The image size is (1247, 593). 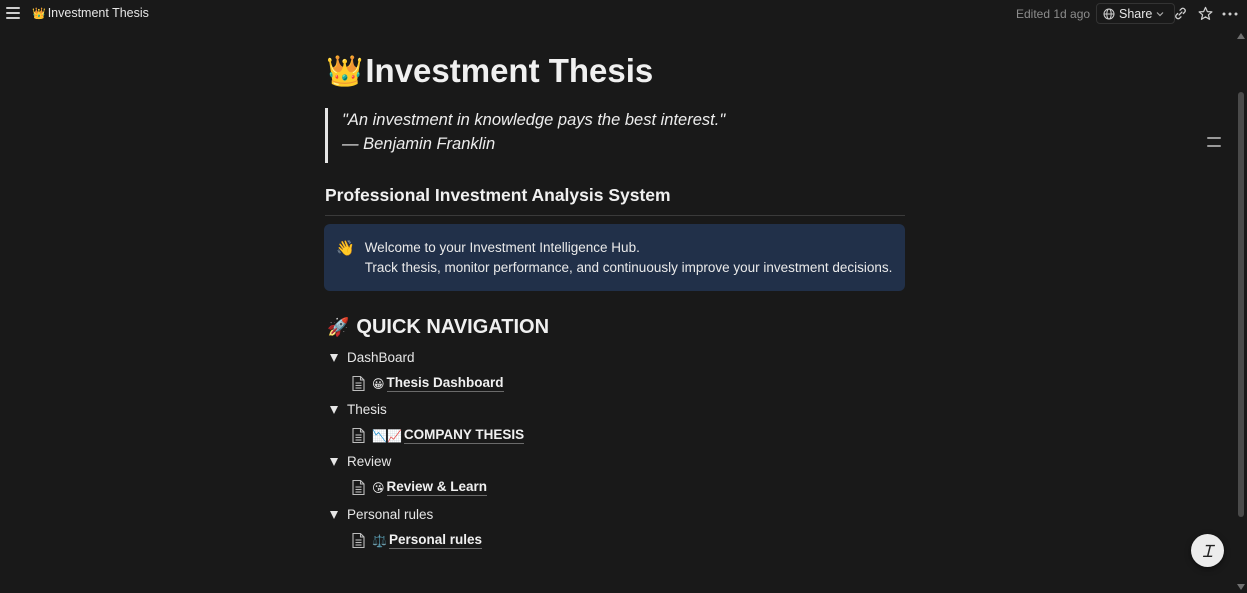 I want to click on quick-navigation-heading: 🚀 QUICK NAVIGATION, so click(x=438, y=327).